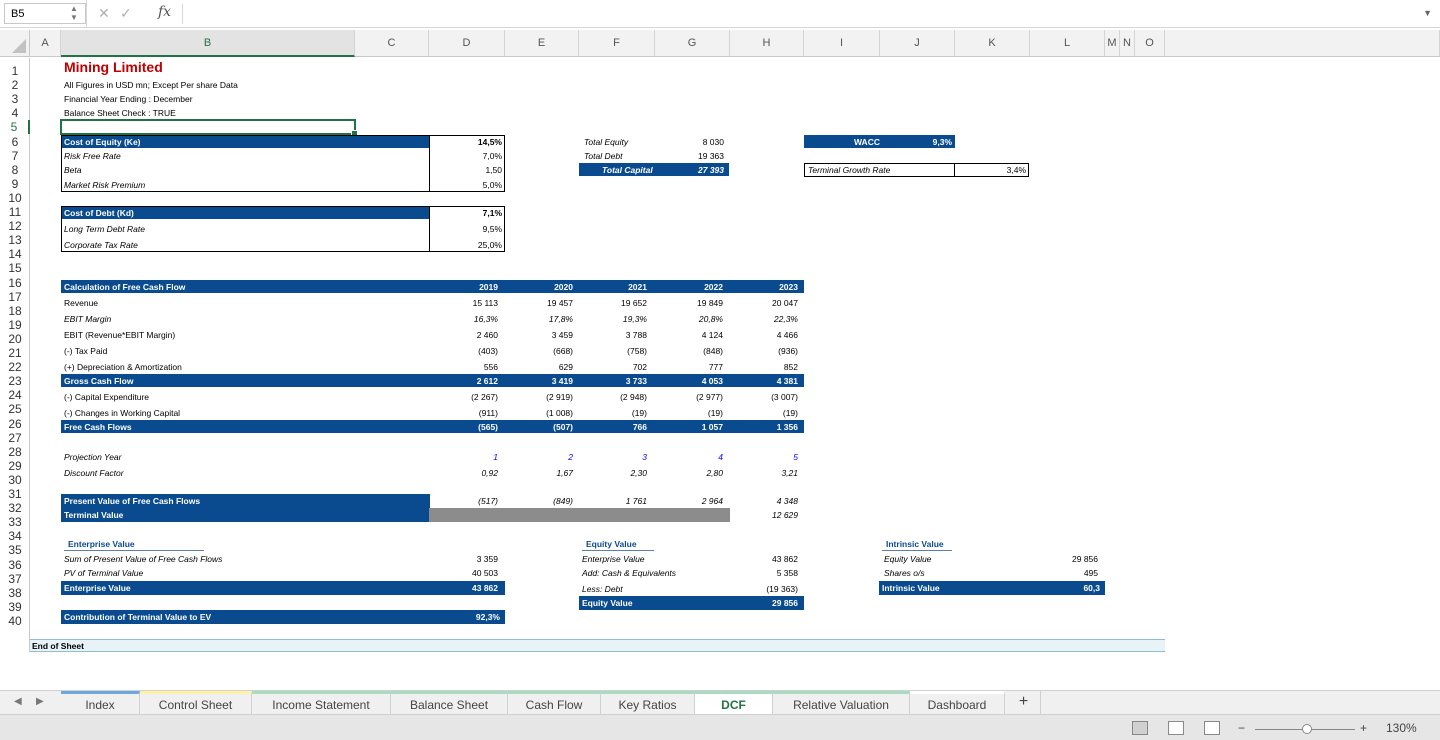 The width and height of the screenshot is (1440, 740). I want to click on tg-value: 3,4%, so click(992, 170).